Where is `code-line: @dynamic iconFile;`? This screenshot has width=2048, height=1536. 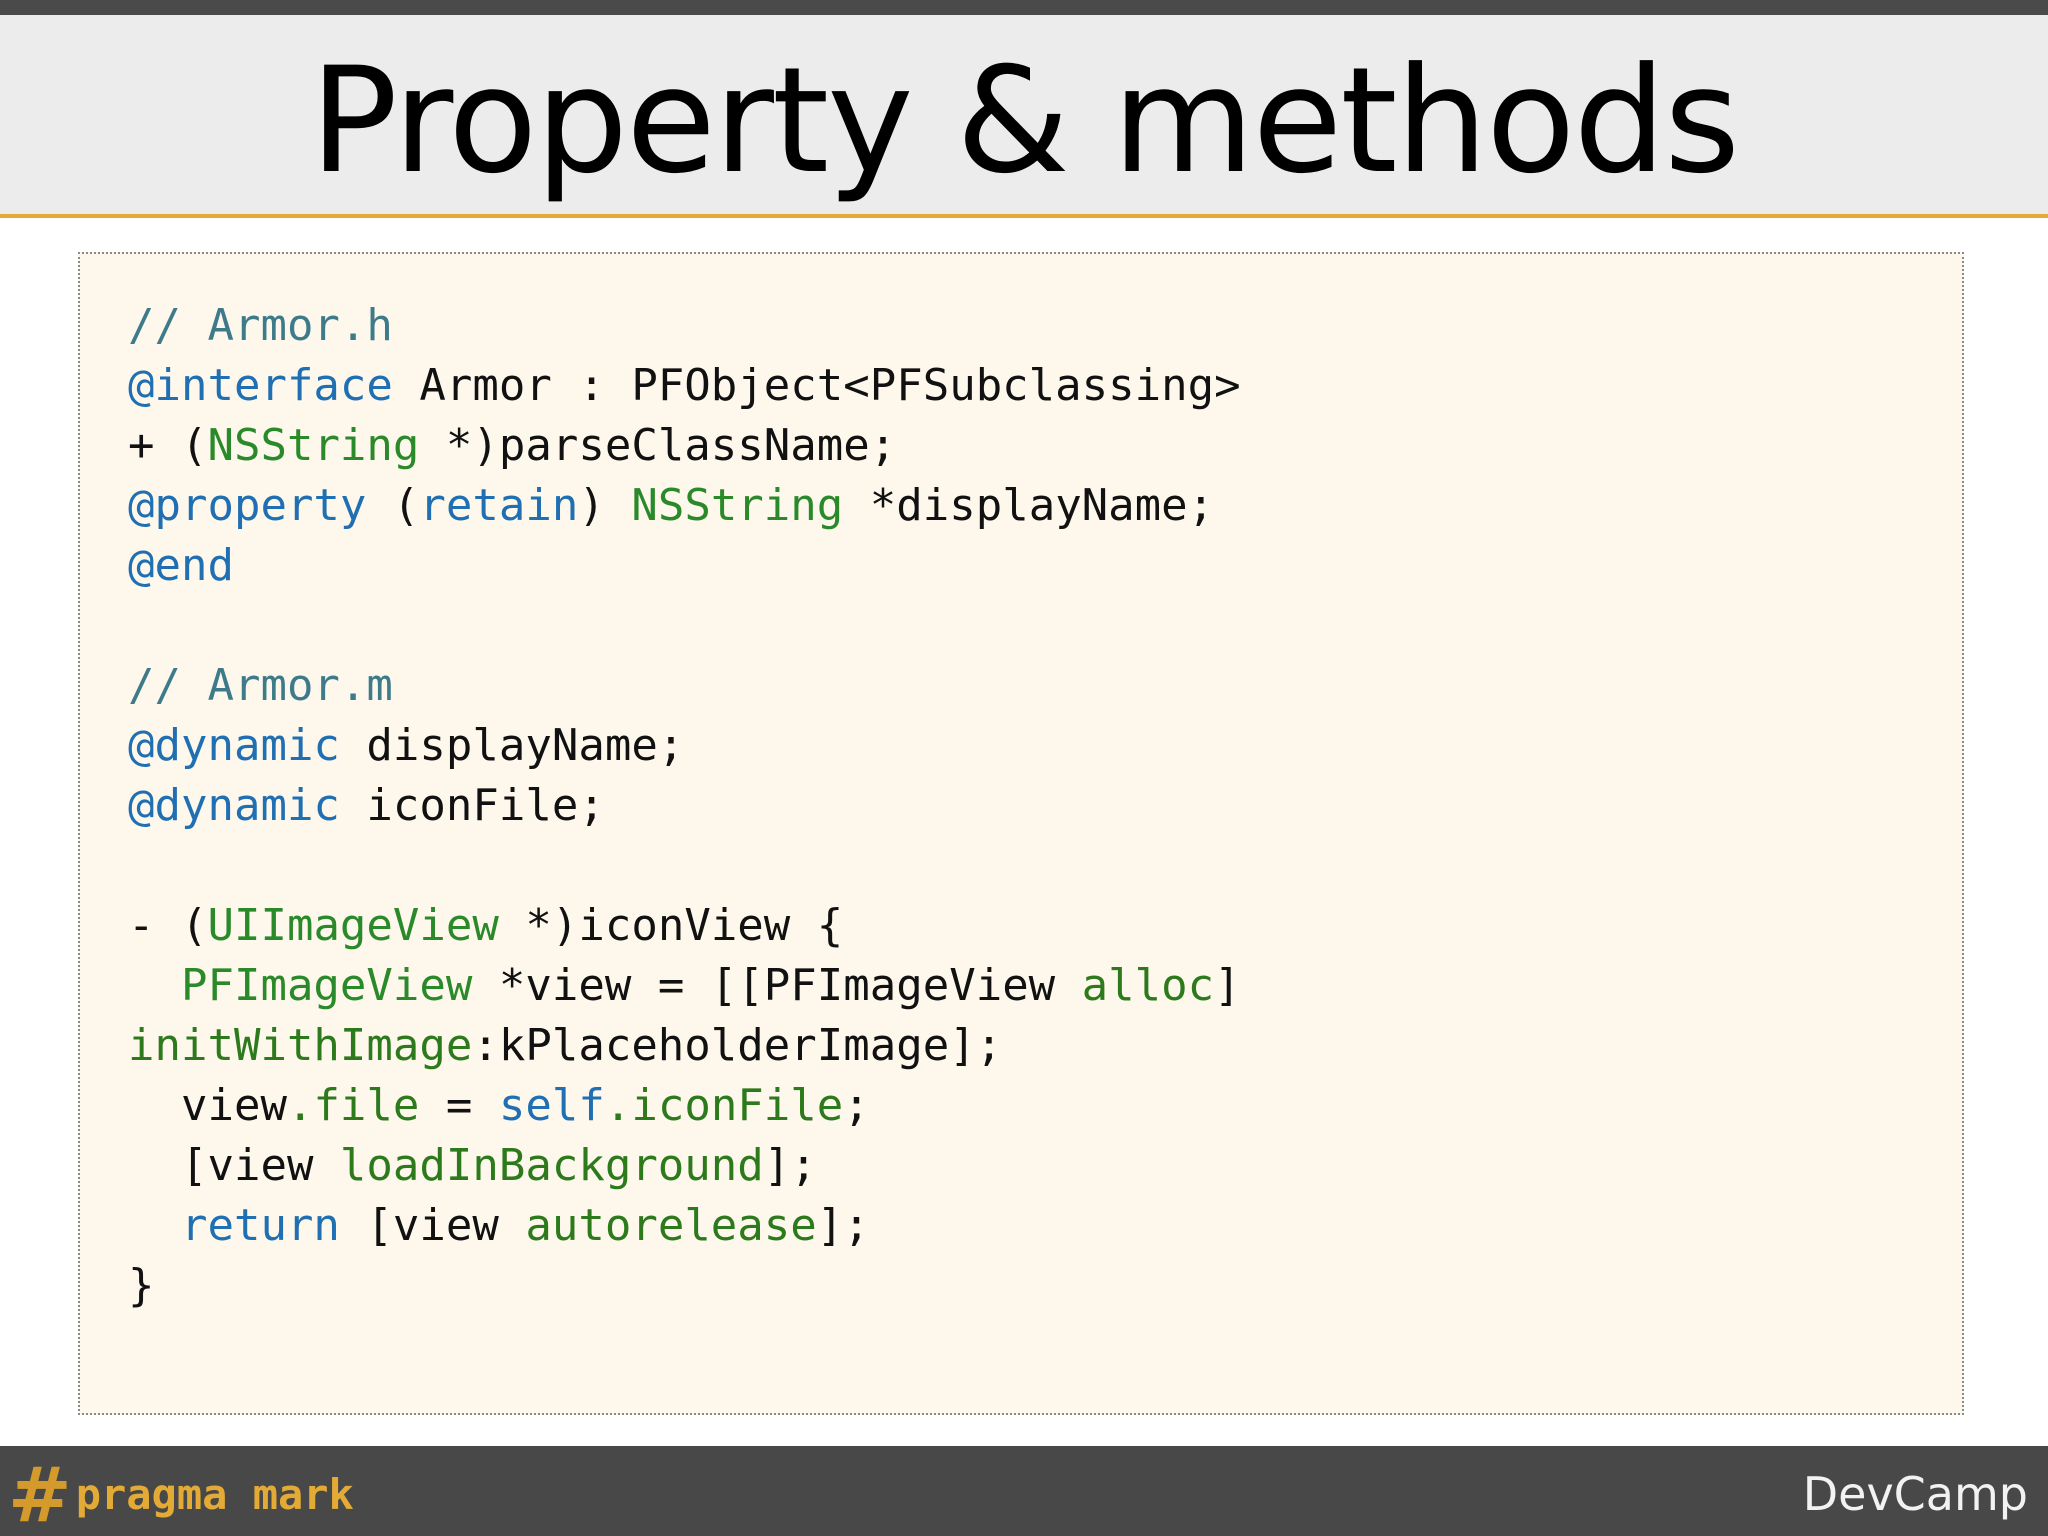
code-line: @dynamic iconFile; is located at coordinates (684, 806).